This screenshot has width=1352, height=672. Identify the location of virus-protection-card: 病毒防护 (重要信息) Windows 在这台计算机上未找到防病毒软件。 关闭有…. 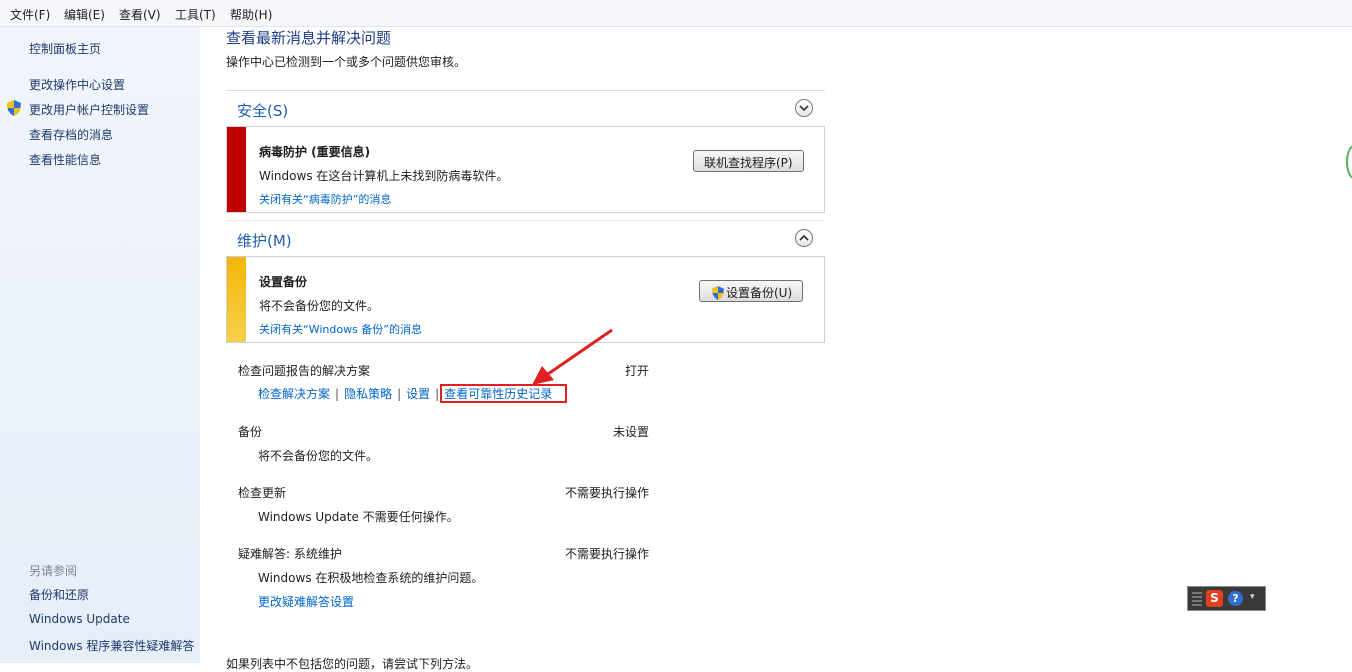
(525, 169).